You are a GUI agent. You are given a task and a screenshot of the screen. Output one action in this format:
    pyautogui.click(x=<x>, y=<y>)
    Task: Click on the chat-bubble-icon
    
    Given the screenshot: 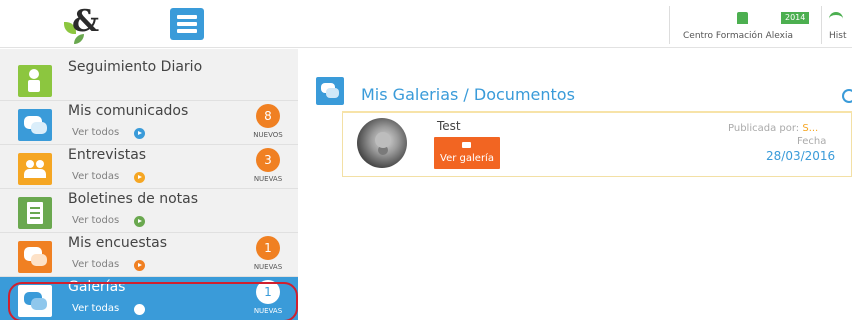 What is the action you would take?
    pyautogui.click(x=35, y=125)
    